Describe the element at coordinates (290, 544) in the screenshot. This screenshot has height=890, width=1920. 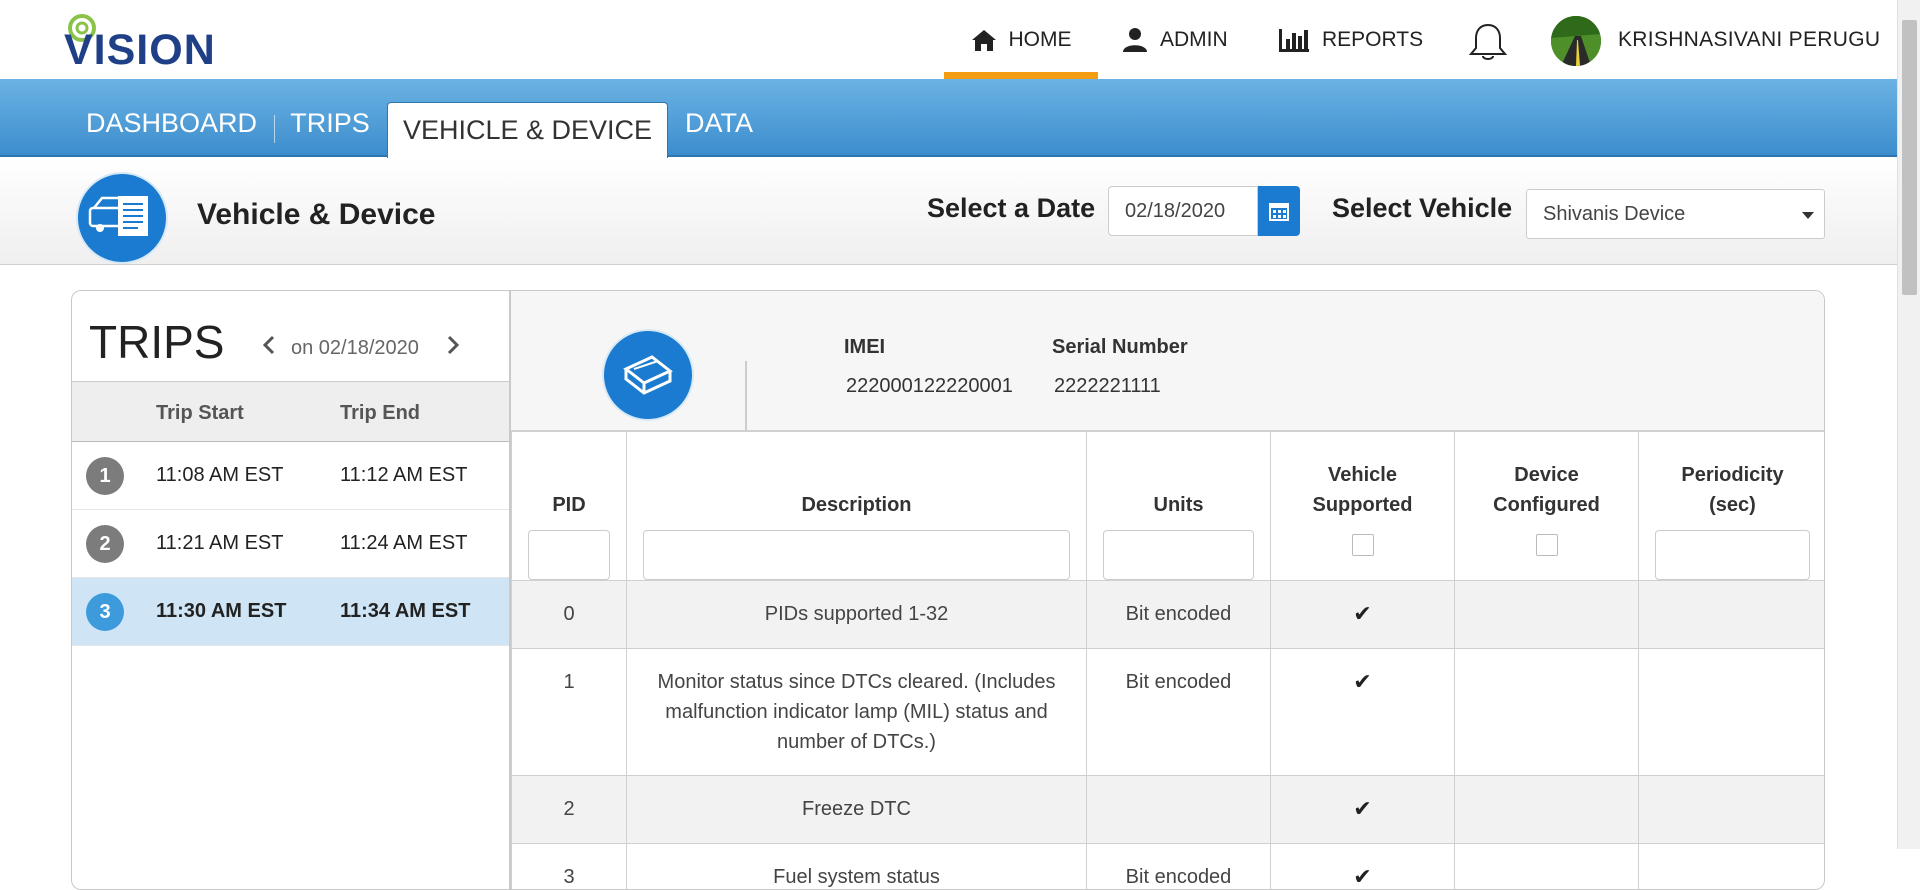
I see `trip-row: 2 11:21 AM EST 11:24 AM EST` at that location.